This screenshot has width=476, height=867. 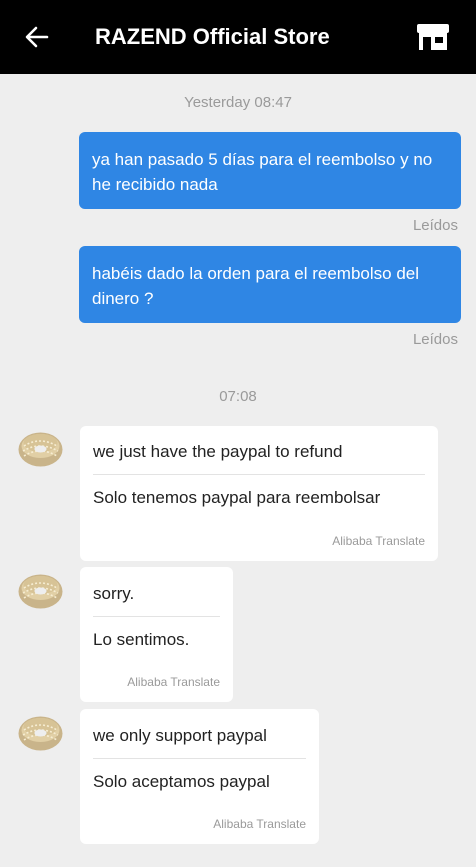 I want to click on store-icon, so click(x=433, y=37).